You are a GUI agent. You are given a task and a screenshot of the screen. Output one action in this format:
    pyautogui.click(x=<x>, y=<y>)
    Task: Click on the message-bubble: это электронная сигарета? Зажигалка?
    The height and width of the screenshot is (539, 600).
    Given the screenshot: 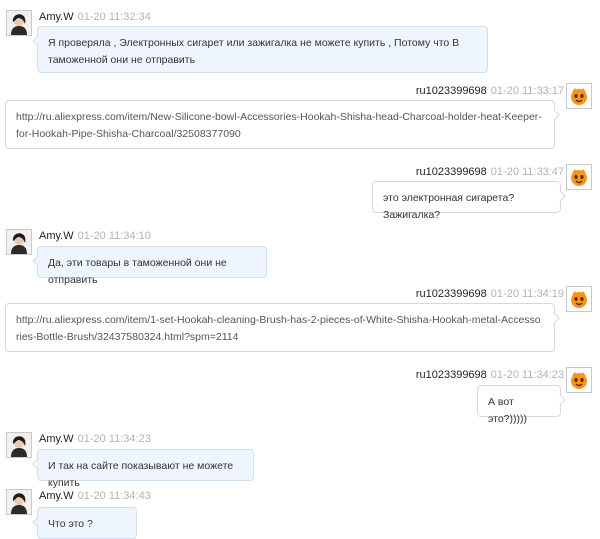 What is the action you would take?
    pyautogui.click(x=469, y=201)
    